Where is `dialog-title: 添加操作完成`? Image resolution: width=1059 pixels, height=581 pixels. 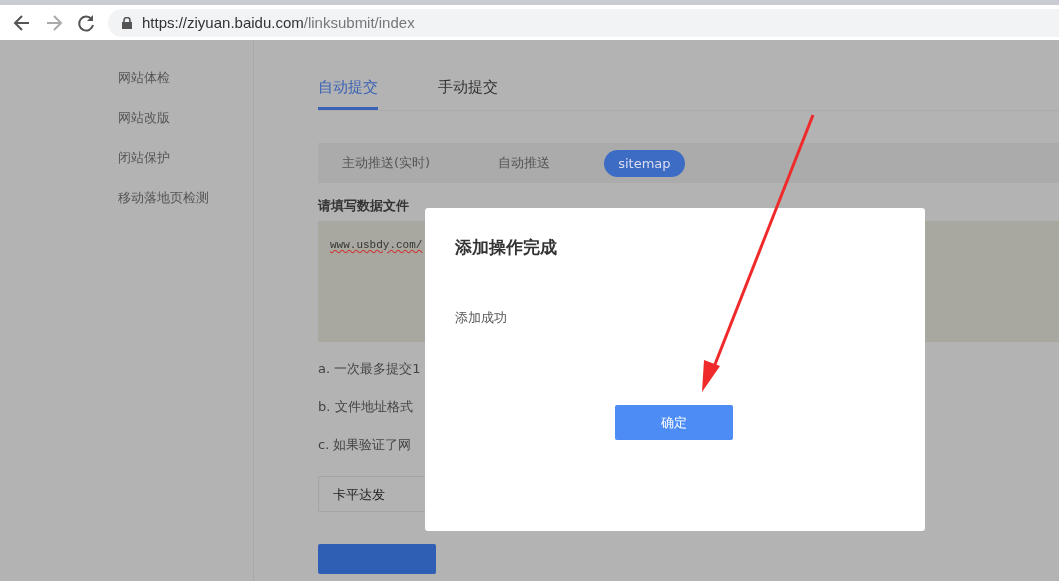 dialog-title: 添加操作完成 is located at coordinates (506, 247).